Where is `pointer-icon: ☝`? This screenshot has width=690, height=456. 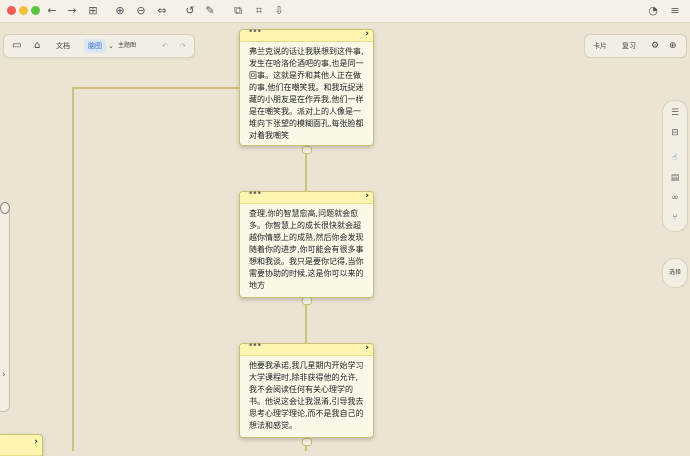 pointer-icon: ☝ is located at coordinates (675, 158).